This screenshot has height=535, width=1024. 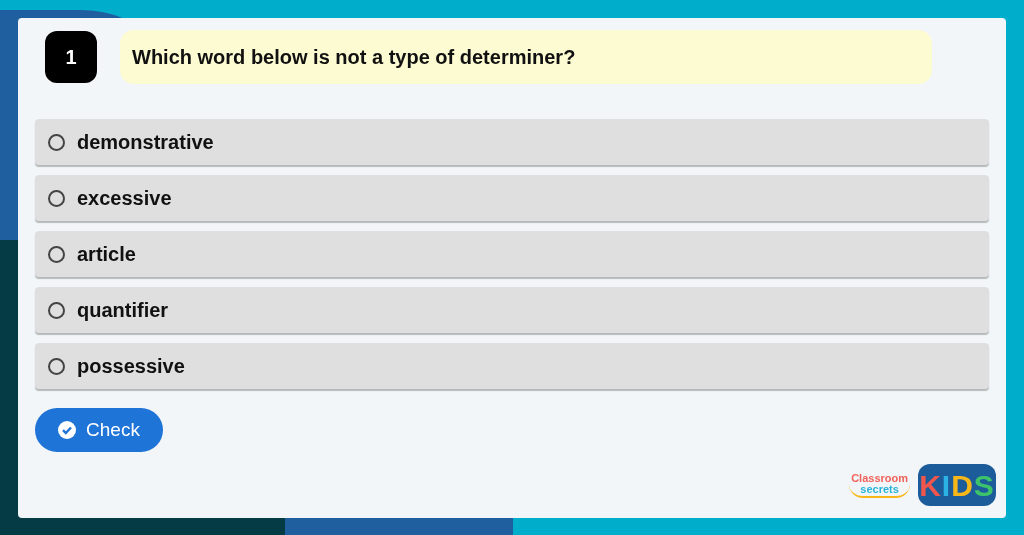 I want to click on option-label: excessive, so click(x=124, y=198).